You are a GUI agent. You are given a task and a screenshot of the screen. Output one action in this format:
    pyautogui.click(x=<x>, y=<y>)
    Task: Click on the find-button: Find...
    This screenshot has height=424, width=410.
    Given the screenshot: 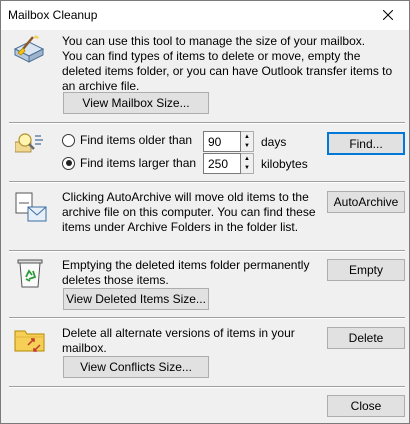 What is the action you would take?
    pyautogui.click(x=366, y=143)
    